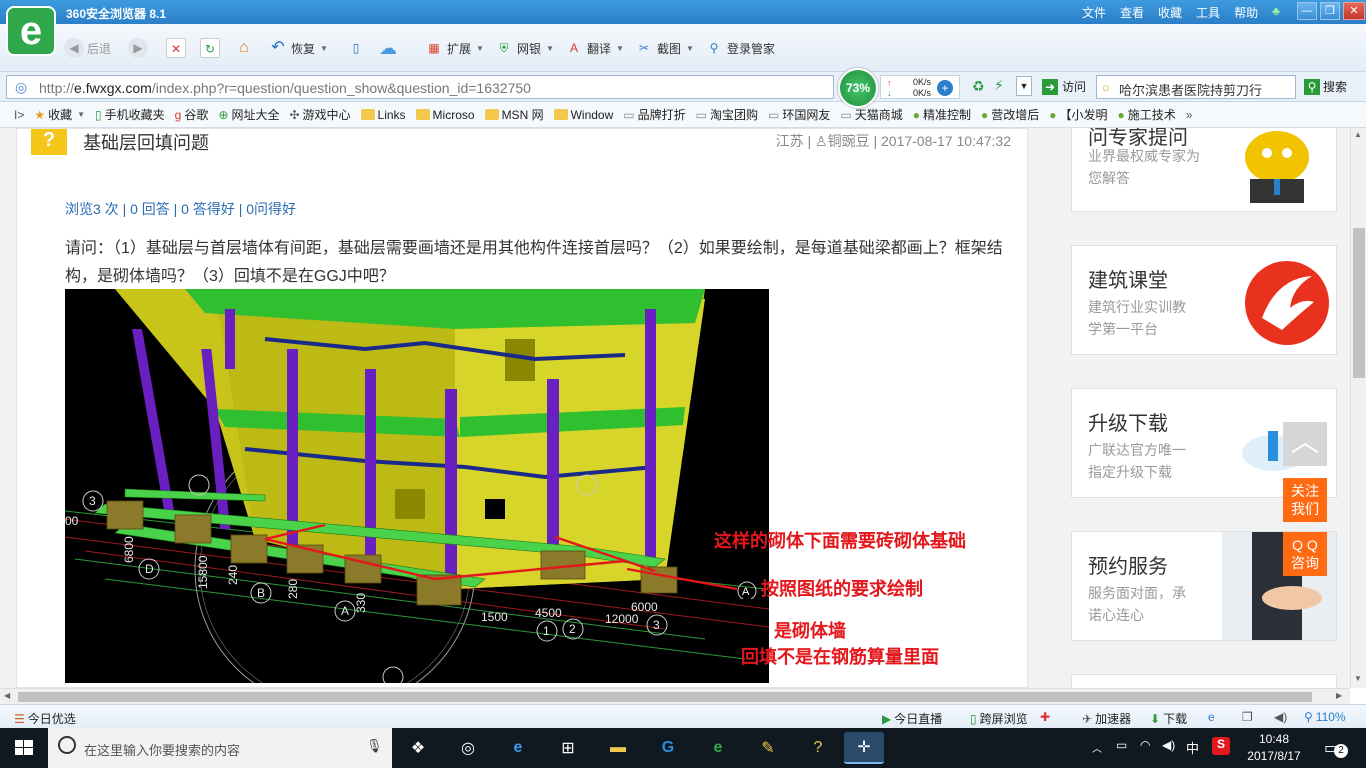 Image resolution: width=1366 pixels, height=768 pixels. I want to click on visit-button: ➜ 访问, so click(1064, 86).